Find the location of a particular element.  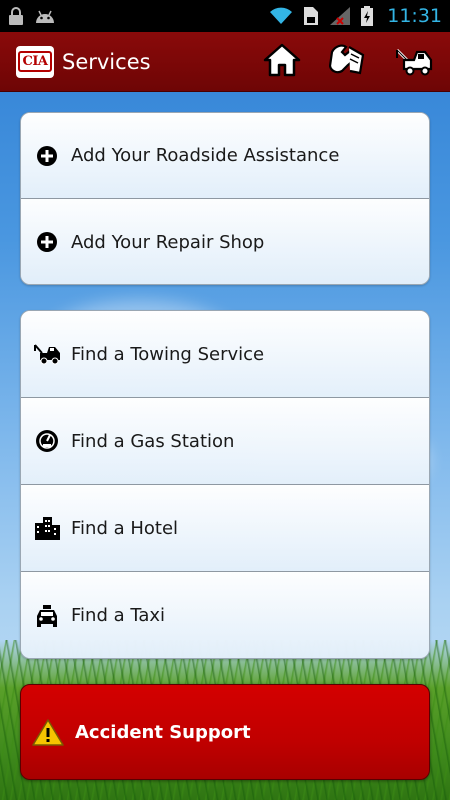

app-logo: CIA is located at coordinates (35, 61).